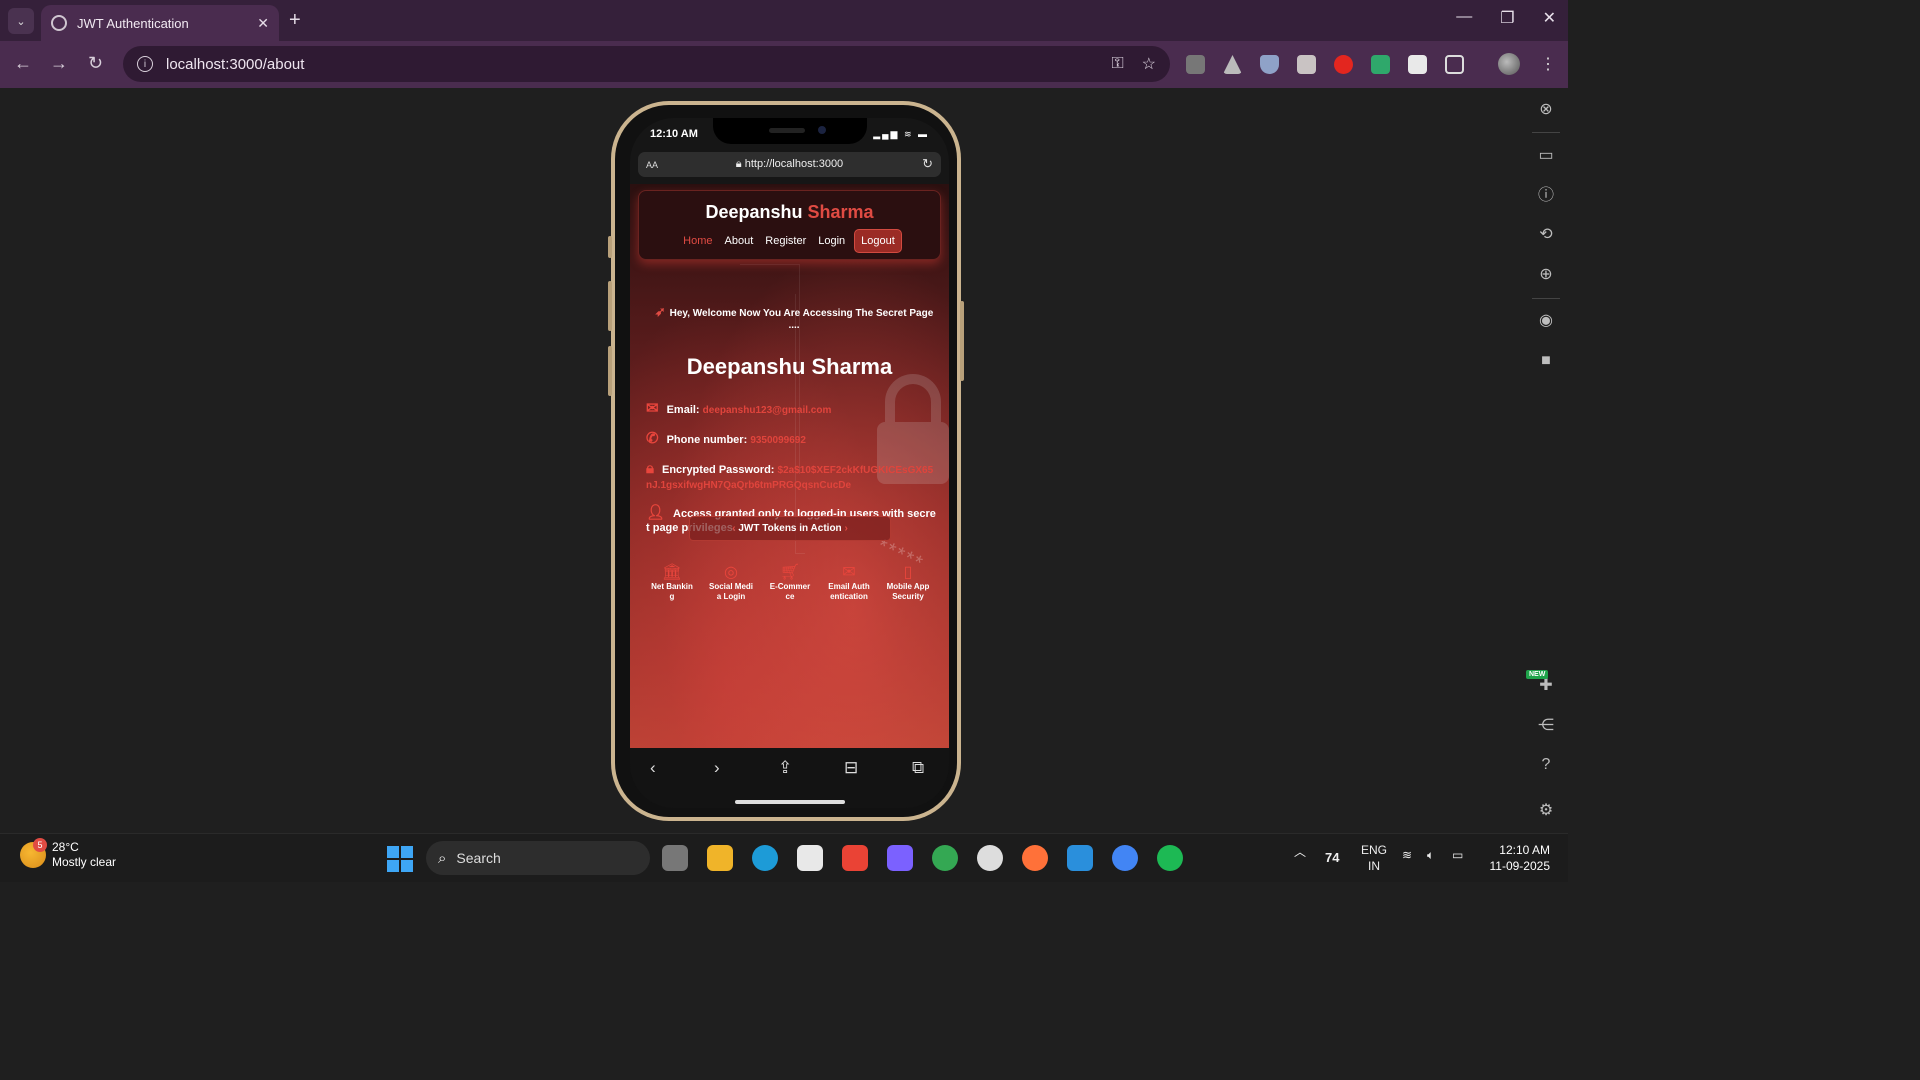  I want to click on tray-number: 74, so click(1332, 857).